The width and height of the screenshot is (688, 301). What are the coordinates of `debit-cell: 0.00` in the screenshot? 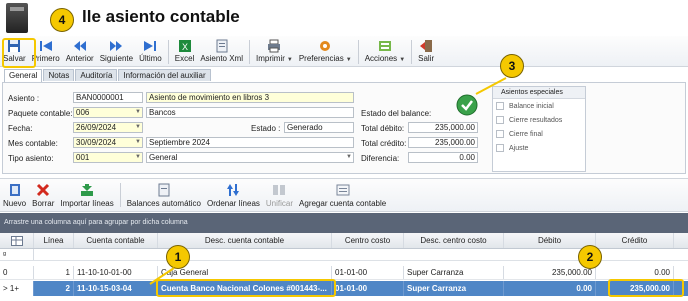 It's located at (550, 288).